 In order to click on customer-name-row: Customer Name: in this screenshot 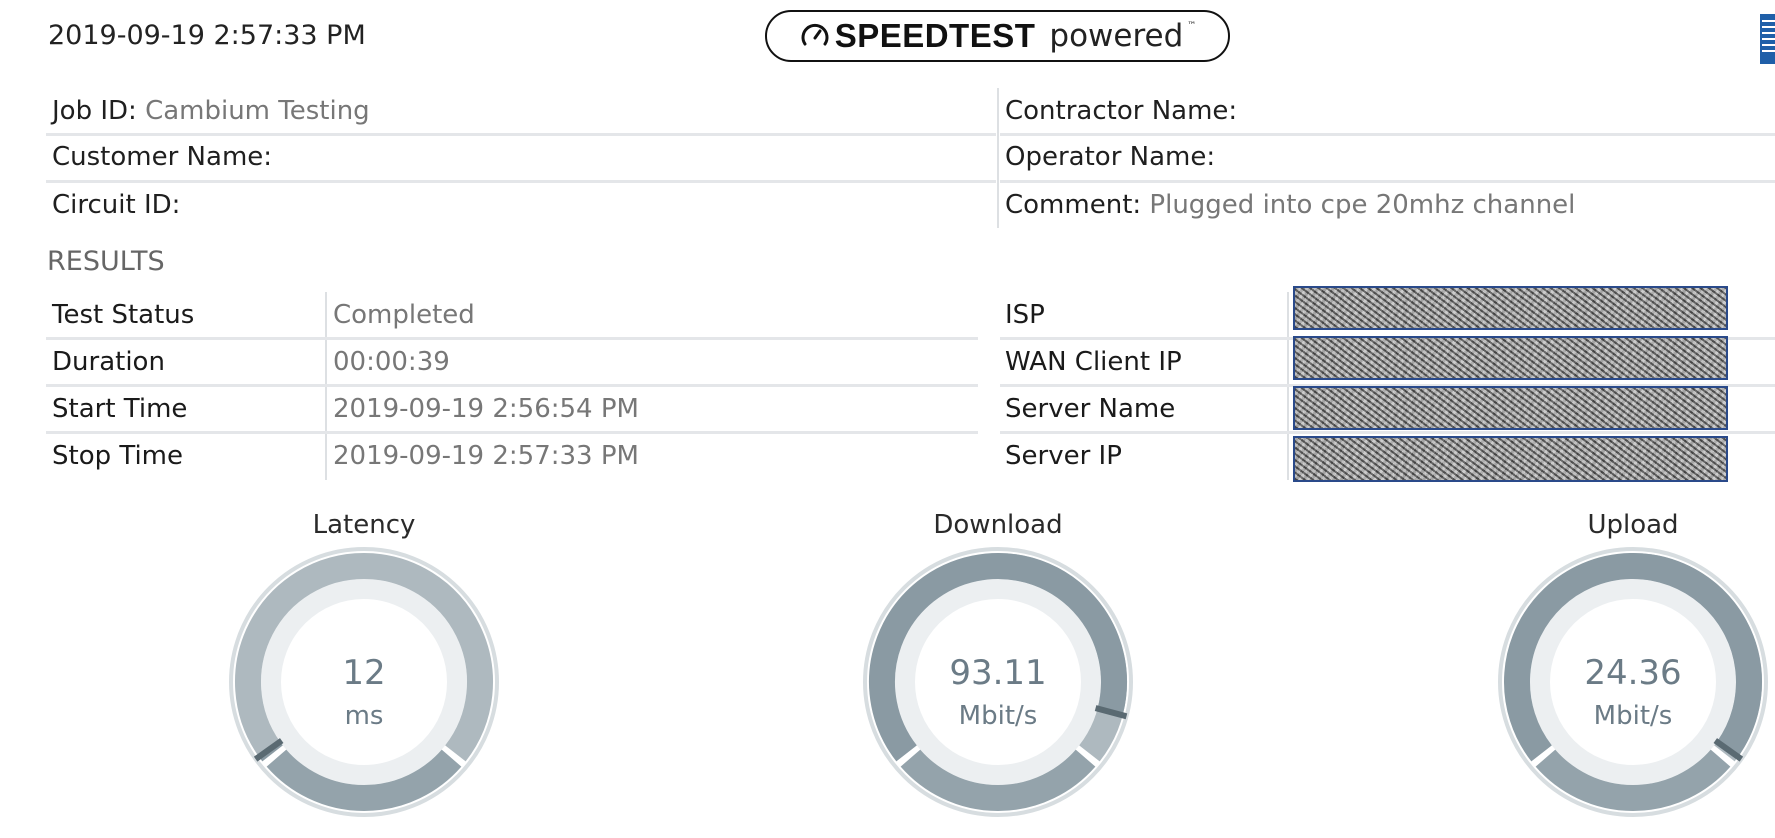, I will do `click(166, 157)`.